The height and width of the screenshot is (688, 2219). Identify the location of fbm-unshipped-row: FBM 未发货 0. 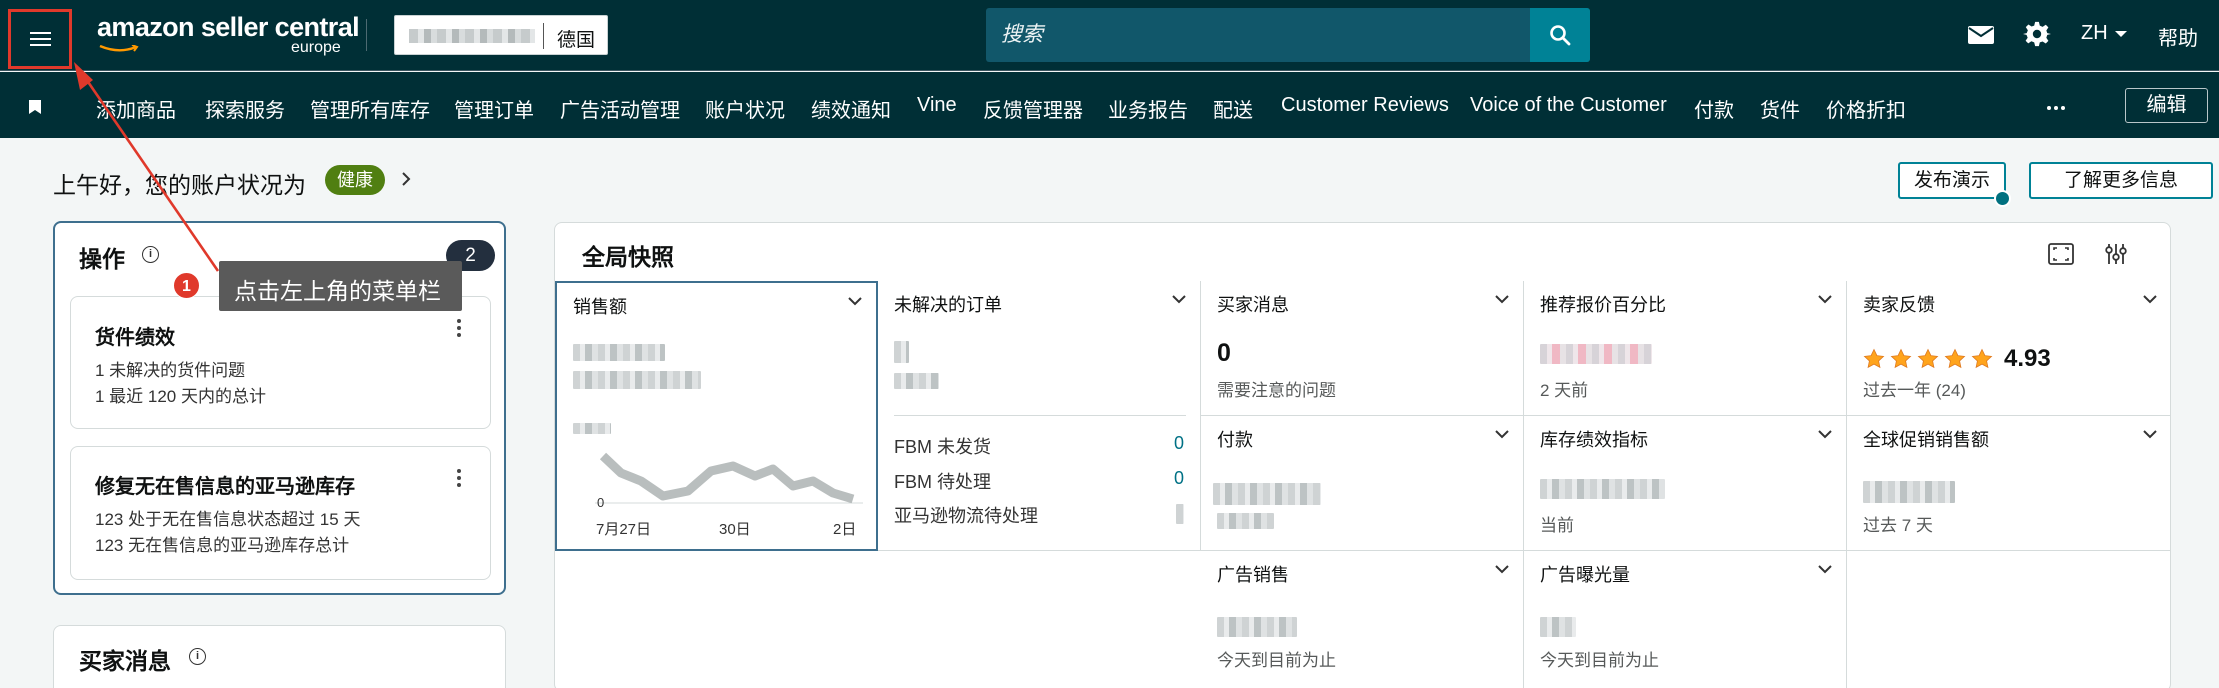
(1039, 446).